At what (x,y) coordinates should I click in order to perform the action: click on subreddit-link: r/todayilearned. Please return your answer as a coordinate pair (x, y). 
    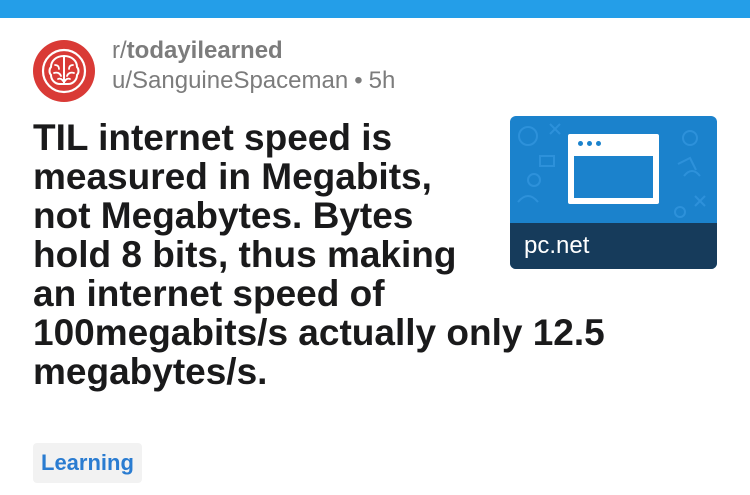
    Looking at the image, I should click on (253, 51).